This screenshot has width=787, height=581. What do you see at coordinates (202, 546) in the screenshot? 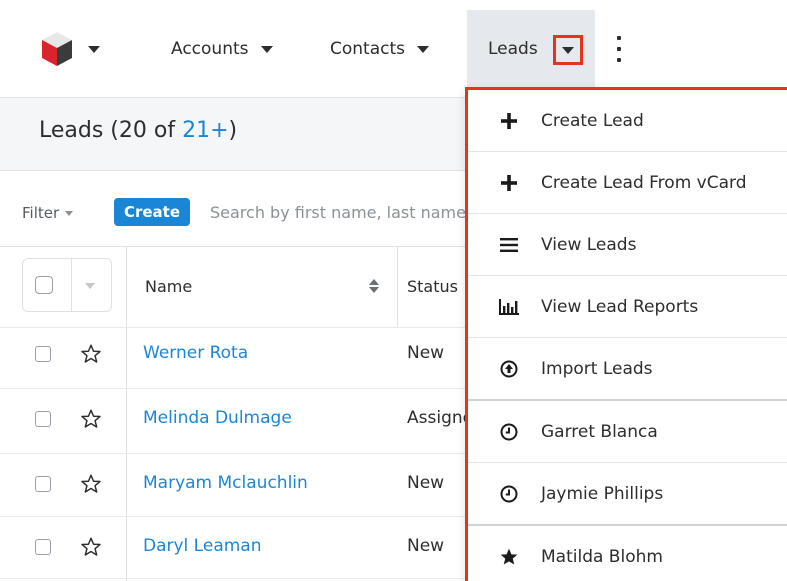
I see `lead-name-link: Daryl Leaman` at bounding box center [202, 546].